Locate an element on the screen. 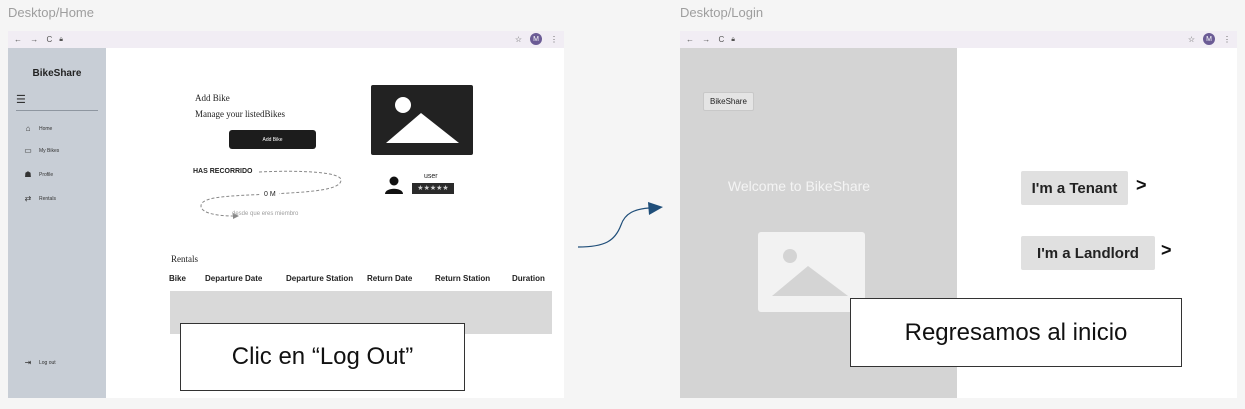  hamburger-icon: ☰ is located at coordinates (21, 99).